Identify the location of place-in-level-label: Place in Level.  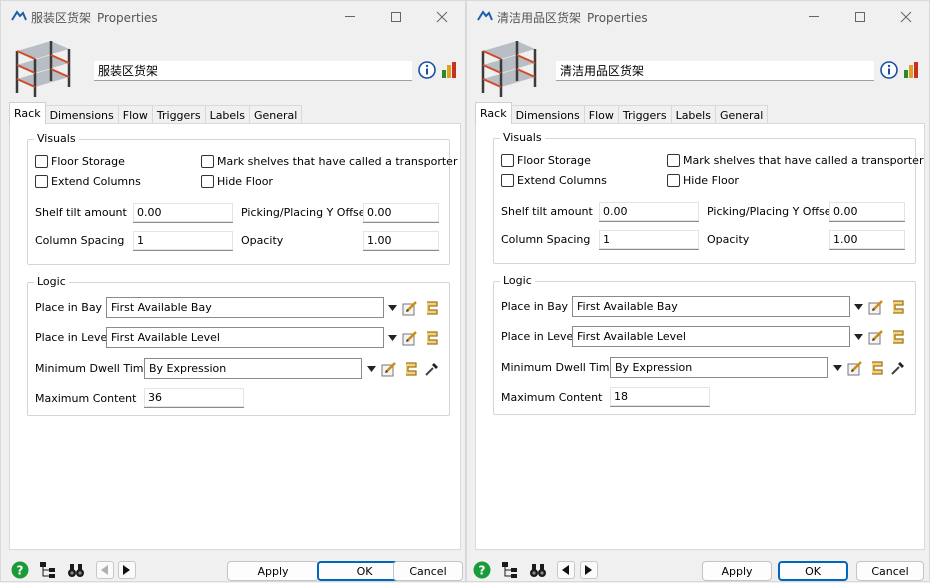
(73, 337).